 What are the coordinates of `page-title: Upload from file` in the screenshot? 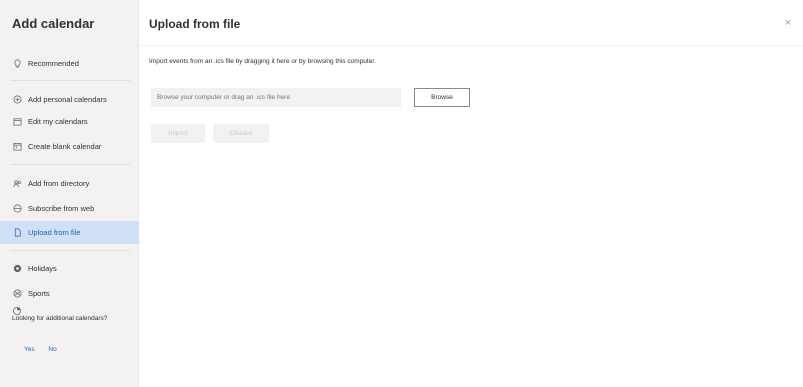 It's located at (195, 24).